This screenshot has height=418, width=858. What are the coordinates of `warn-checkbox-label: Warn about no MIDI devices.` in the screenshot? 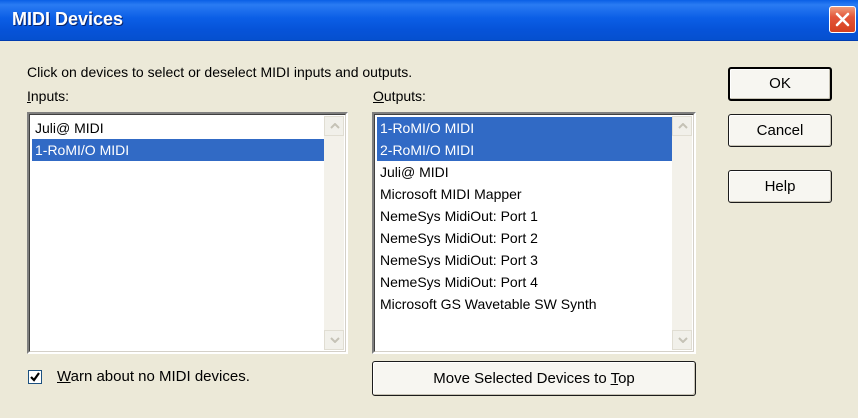 It's located at (153, 376).